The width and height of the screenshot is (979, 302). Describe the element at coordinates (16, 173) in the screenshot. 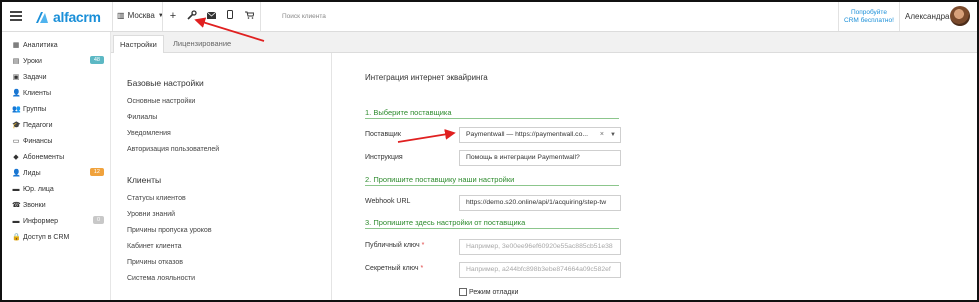

I see `user-plus-icon: 👤` at that location.